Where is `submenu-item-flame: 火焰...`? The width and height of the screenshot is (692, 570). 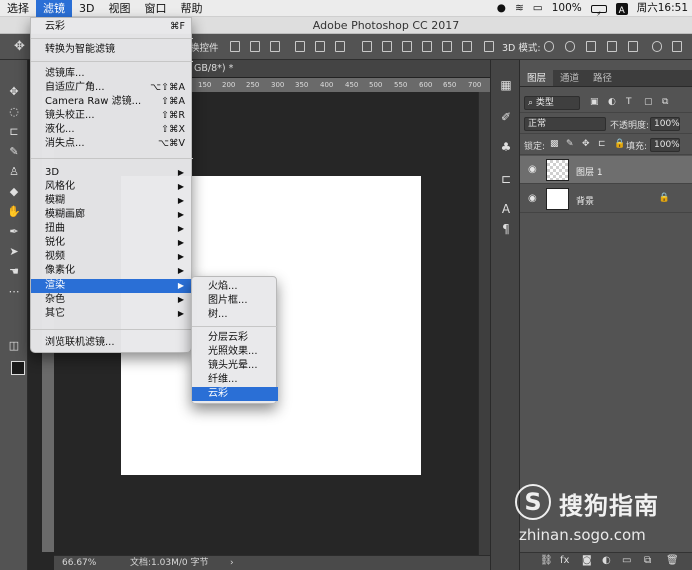
submenu-item-flame: 火焰... is located at coordinates (235, 287).